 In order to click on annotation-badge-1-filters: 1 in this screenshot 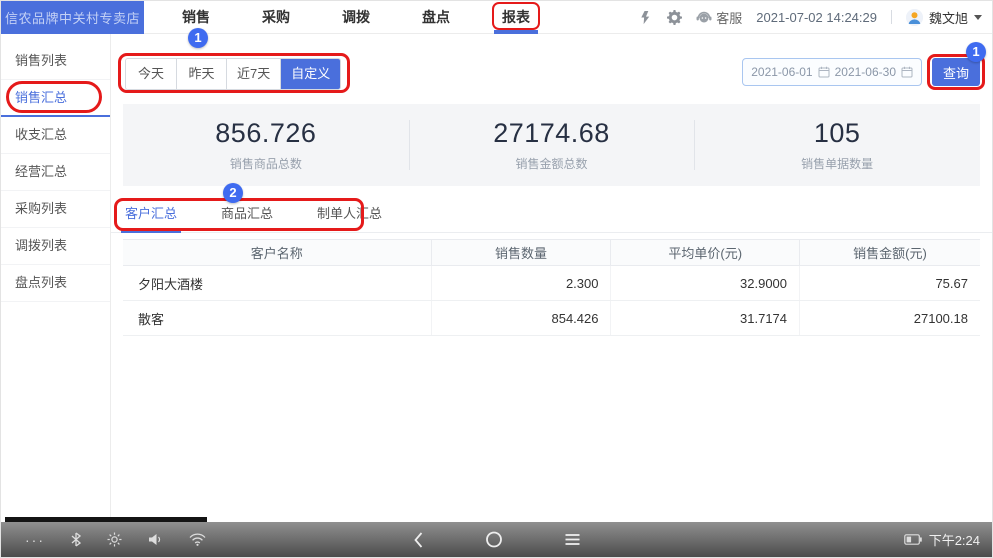, I will do `click(198, 38)`.